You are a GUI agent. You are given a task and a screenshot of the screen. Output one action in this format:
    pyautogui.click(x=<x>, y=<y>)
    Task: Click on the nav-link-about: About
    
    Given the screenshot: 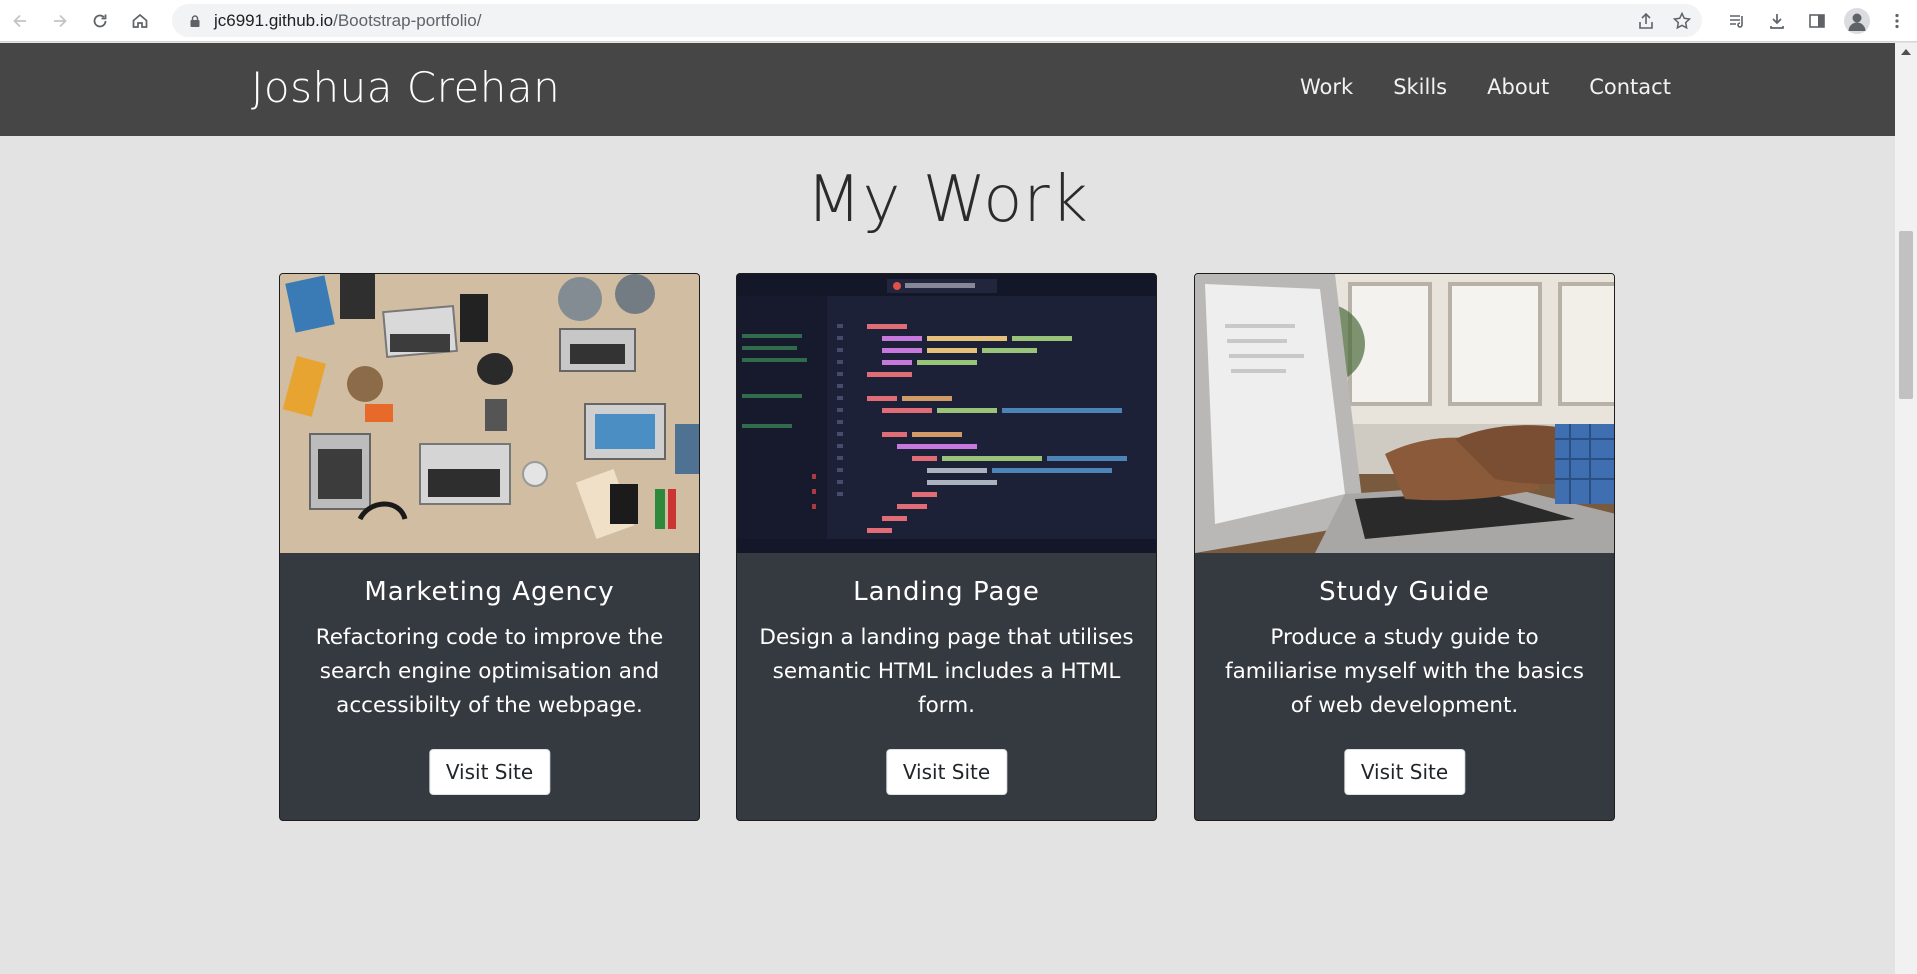 What is the action you would take?
    pyautogui.click(x=1518, y=87)
    